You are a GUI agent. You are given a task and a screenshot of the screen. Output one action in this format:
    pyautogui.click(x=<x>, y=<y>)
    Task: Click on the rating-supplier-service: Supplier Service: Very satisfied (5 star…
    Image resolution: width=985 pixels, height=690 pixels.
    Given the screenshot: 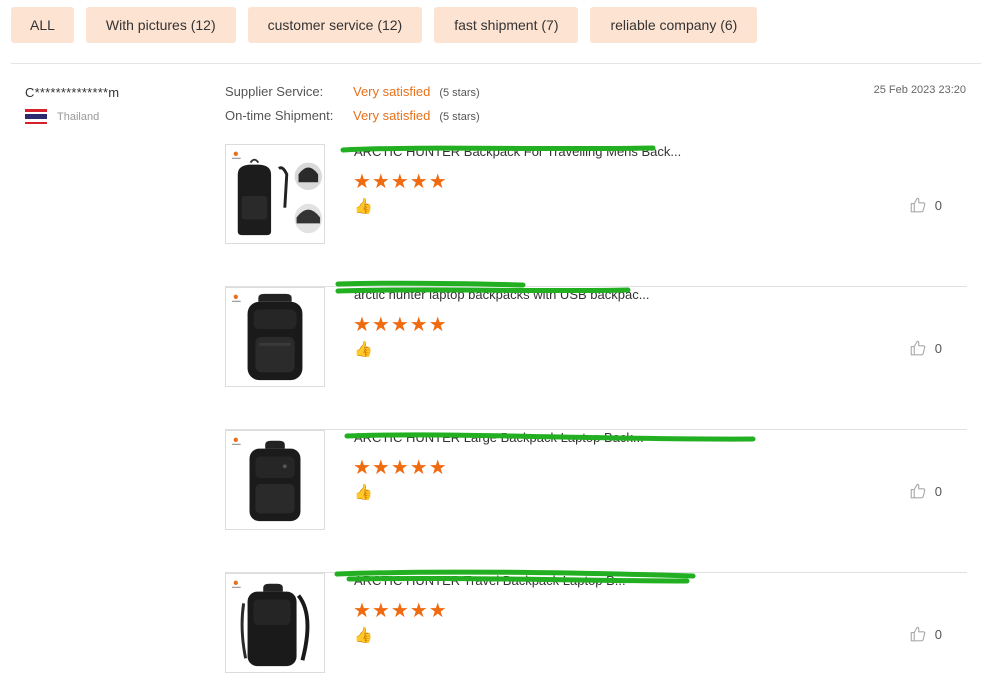 What is the action you would take?
    pyautogui.click(x=352, y=96)
    